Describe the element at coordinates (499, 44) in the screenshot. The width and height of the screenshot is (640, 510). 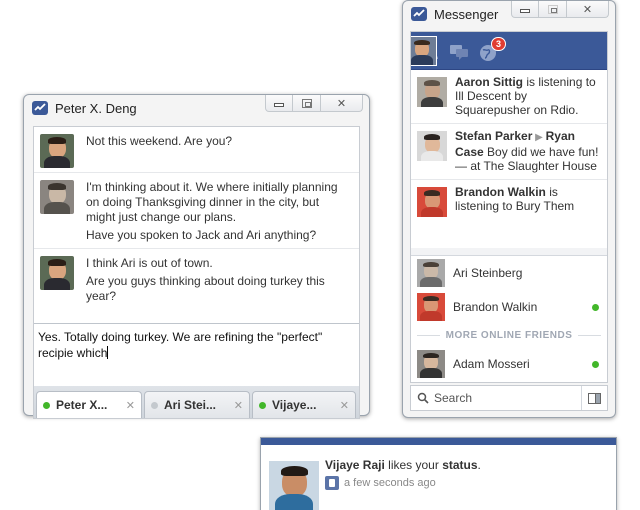
I see `notification-count-badge: 3` at that location.